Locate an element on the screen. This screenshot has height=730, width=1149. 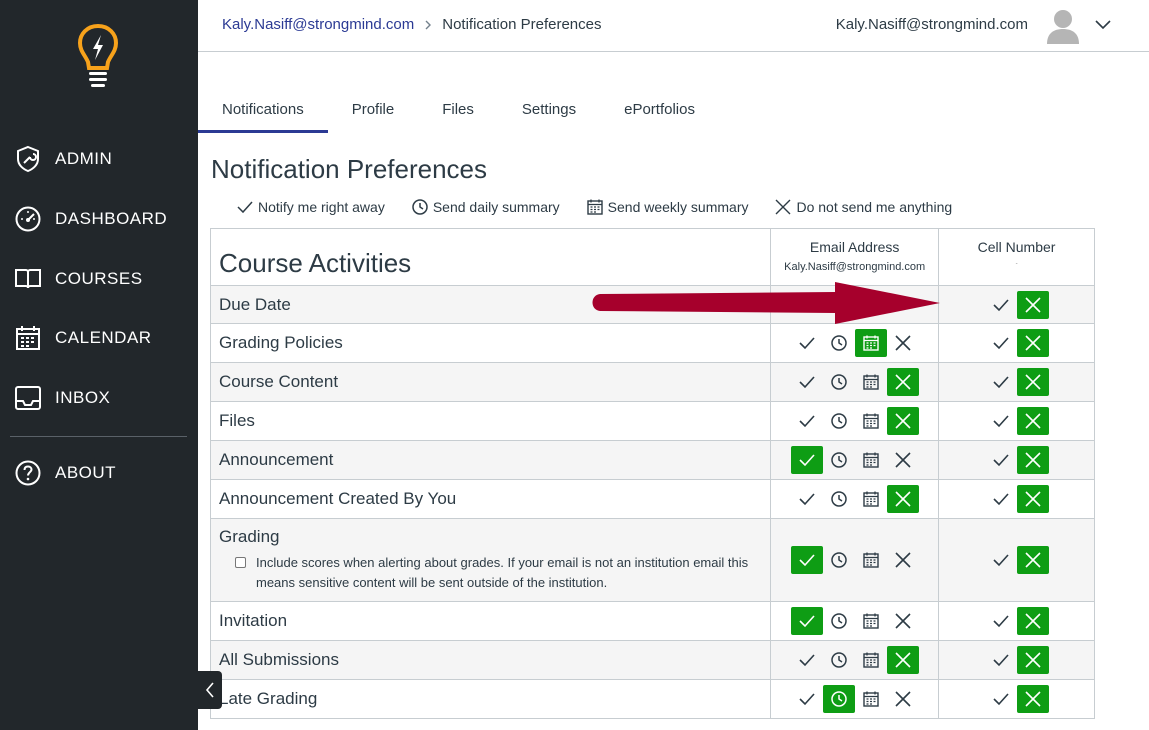
avatar-icon is located at coordinates (1063, 26).